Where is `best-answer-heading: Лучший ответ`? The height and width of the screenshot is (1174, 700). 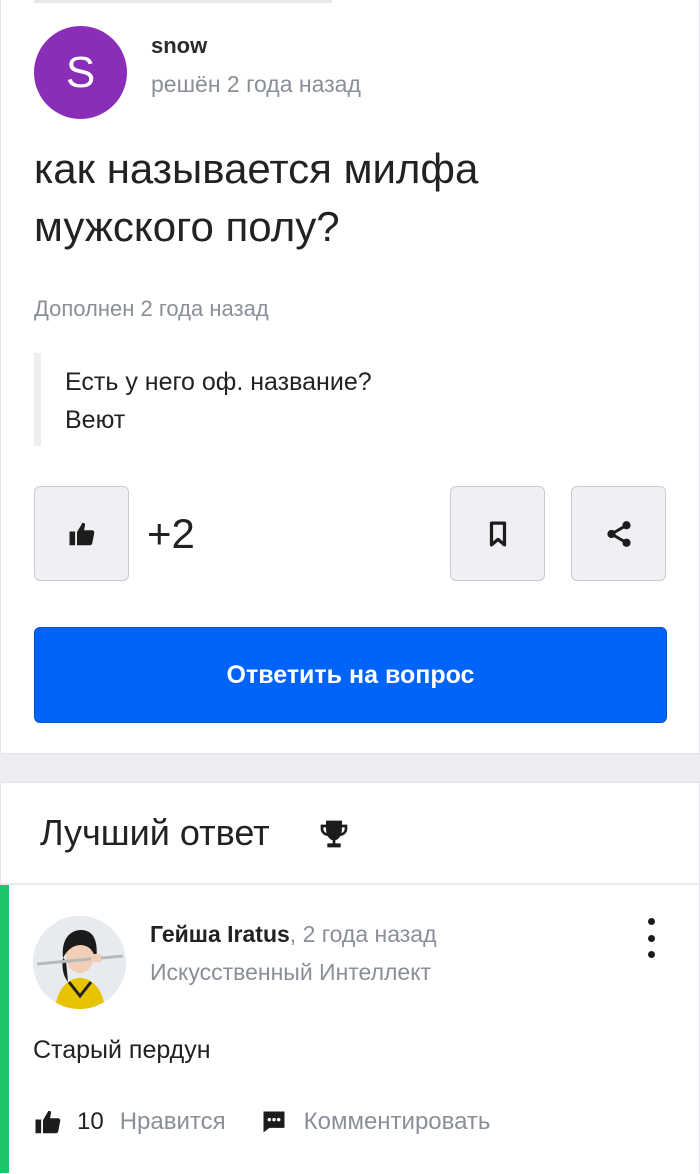
best-answer-heading: Лучший ответ is located at coordinates (155, 832).